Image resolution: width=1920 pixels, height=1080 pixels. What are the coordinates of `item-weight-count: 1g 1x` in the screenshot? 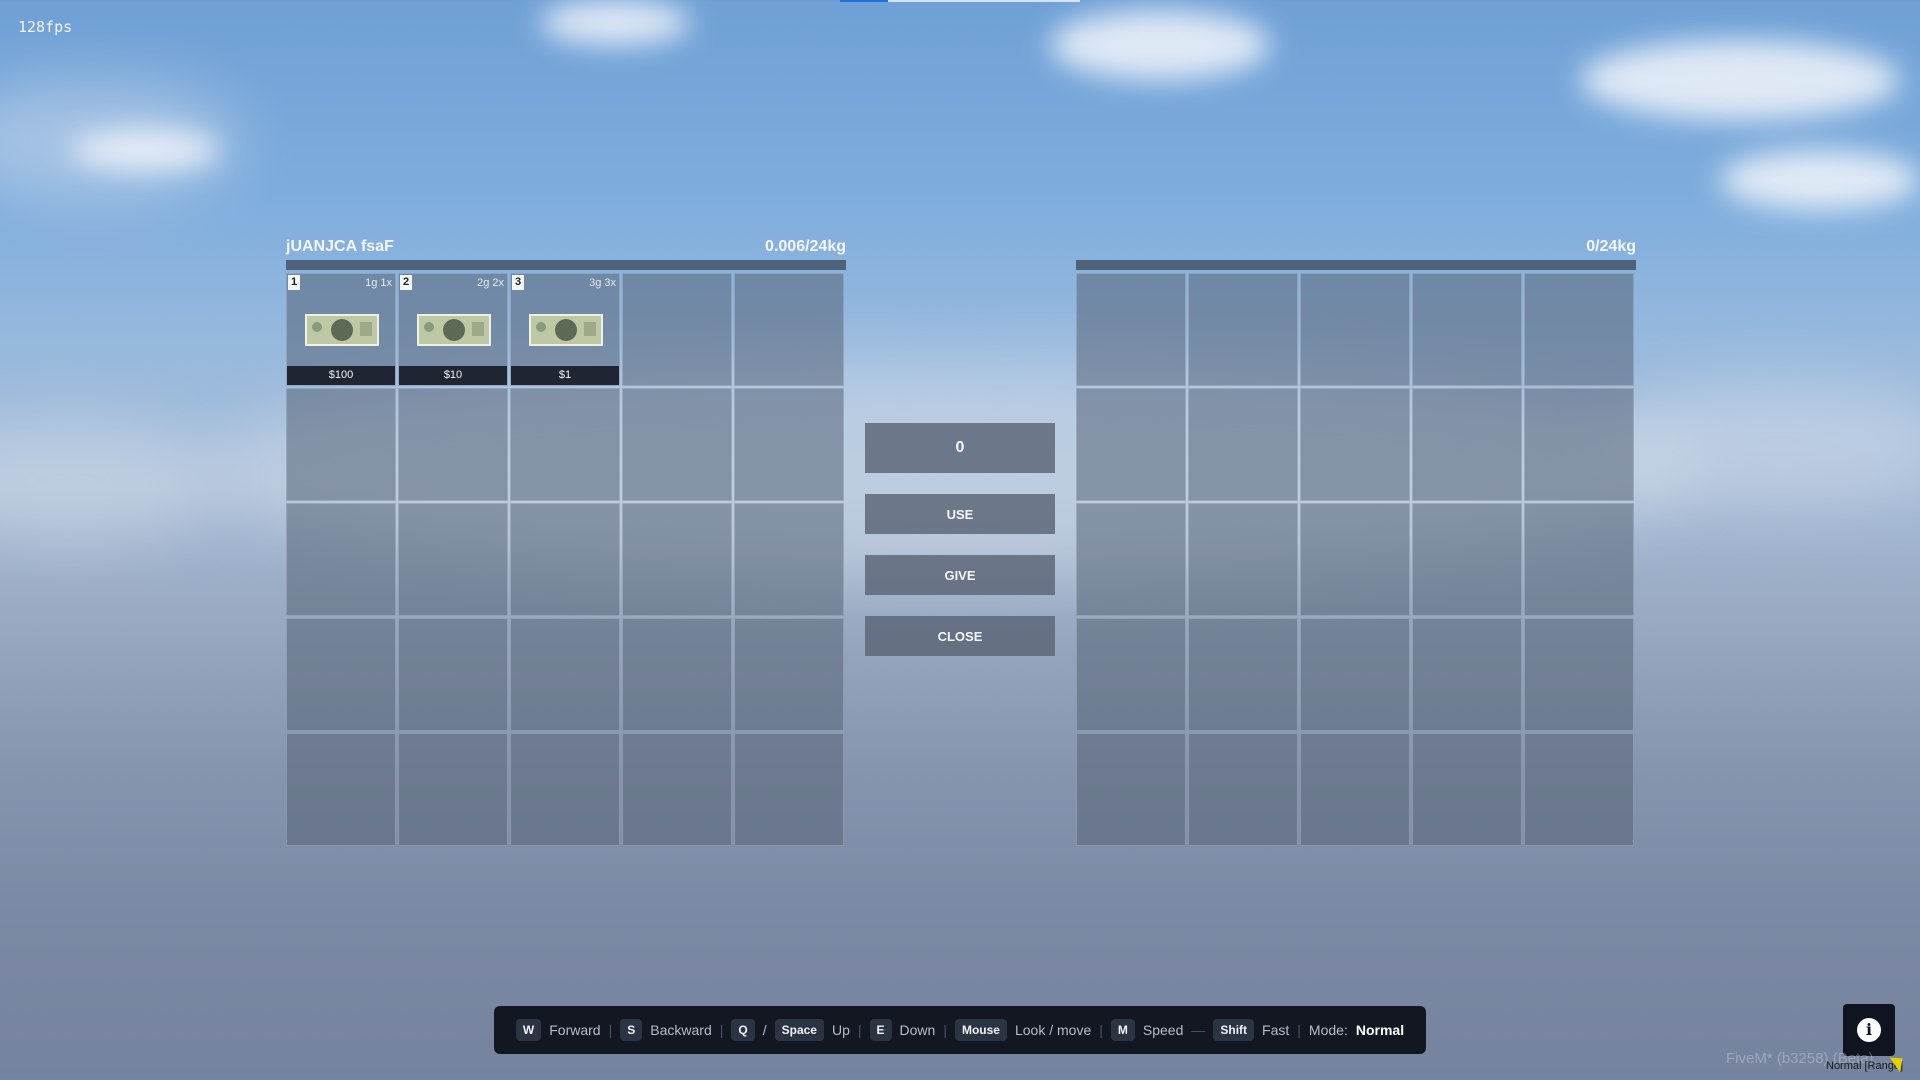 It's located at (378, 283).